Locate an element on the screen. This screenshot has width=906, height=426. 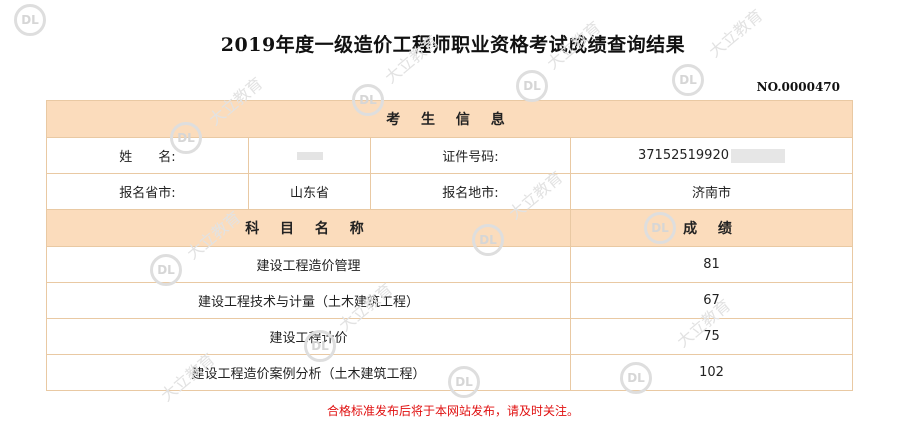
id-value-cell: 37152519920 is located at coordinates (711, 155).